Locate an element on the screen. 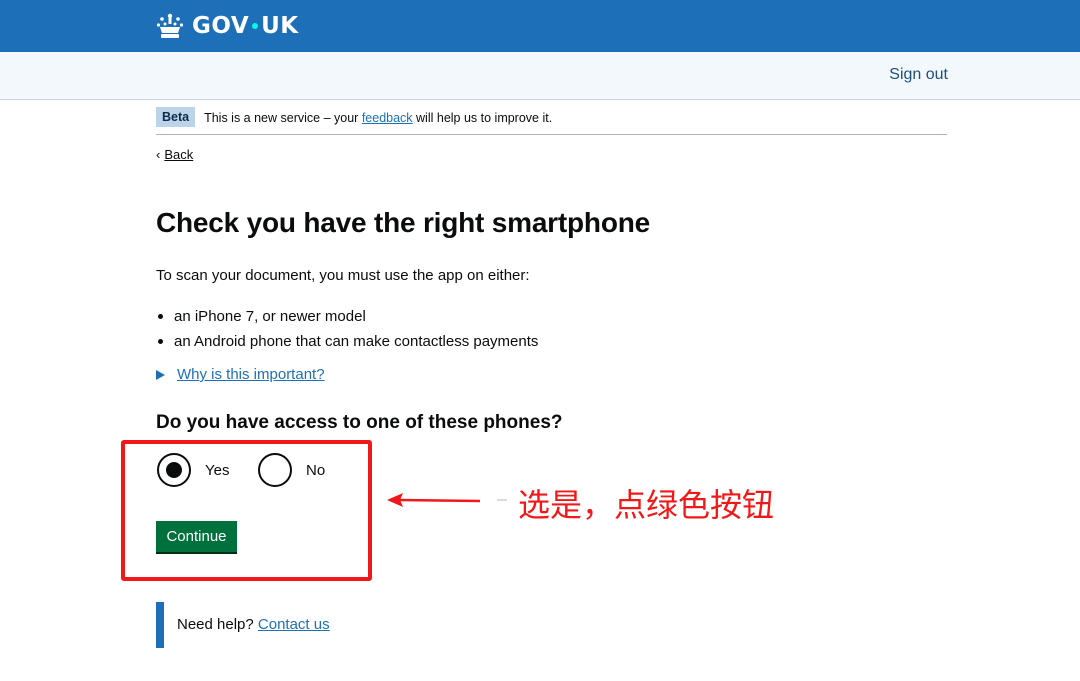 Image resolution: width=1080 pixels, height=681 pixels. list-item: an iPhone 7, or newer model is located at coordinates (347, 316).